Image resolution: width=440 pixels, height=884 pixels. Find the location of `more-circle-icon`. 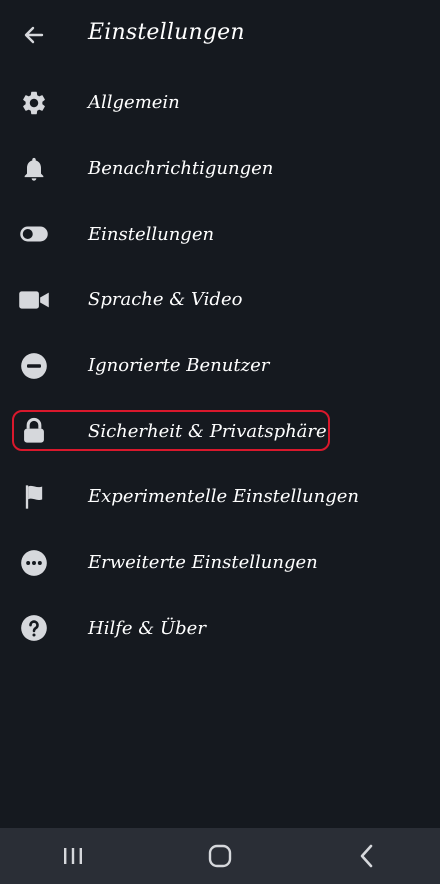

more-circle-icon is located at coordinates (34, 563).